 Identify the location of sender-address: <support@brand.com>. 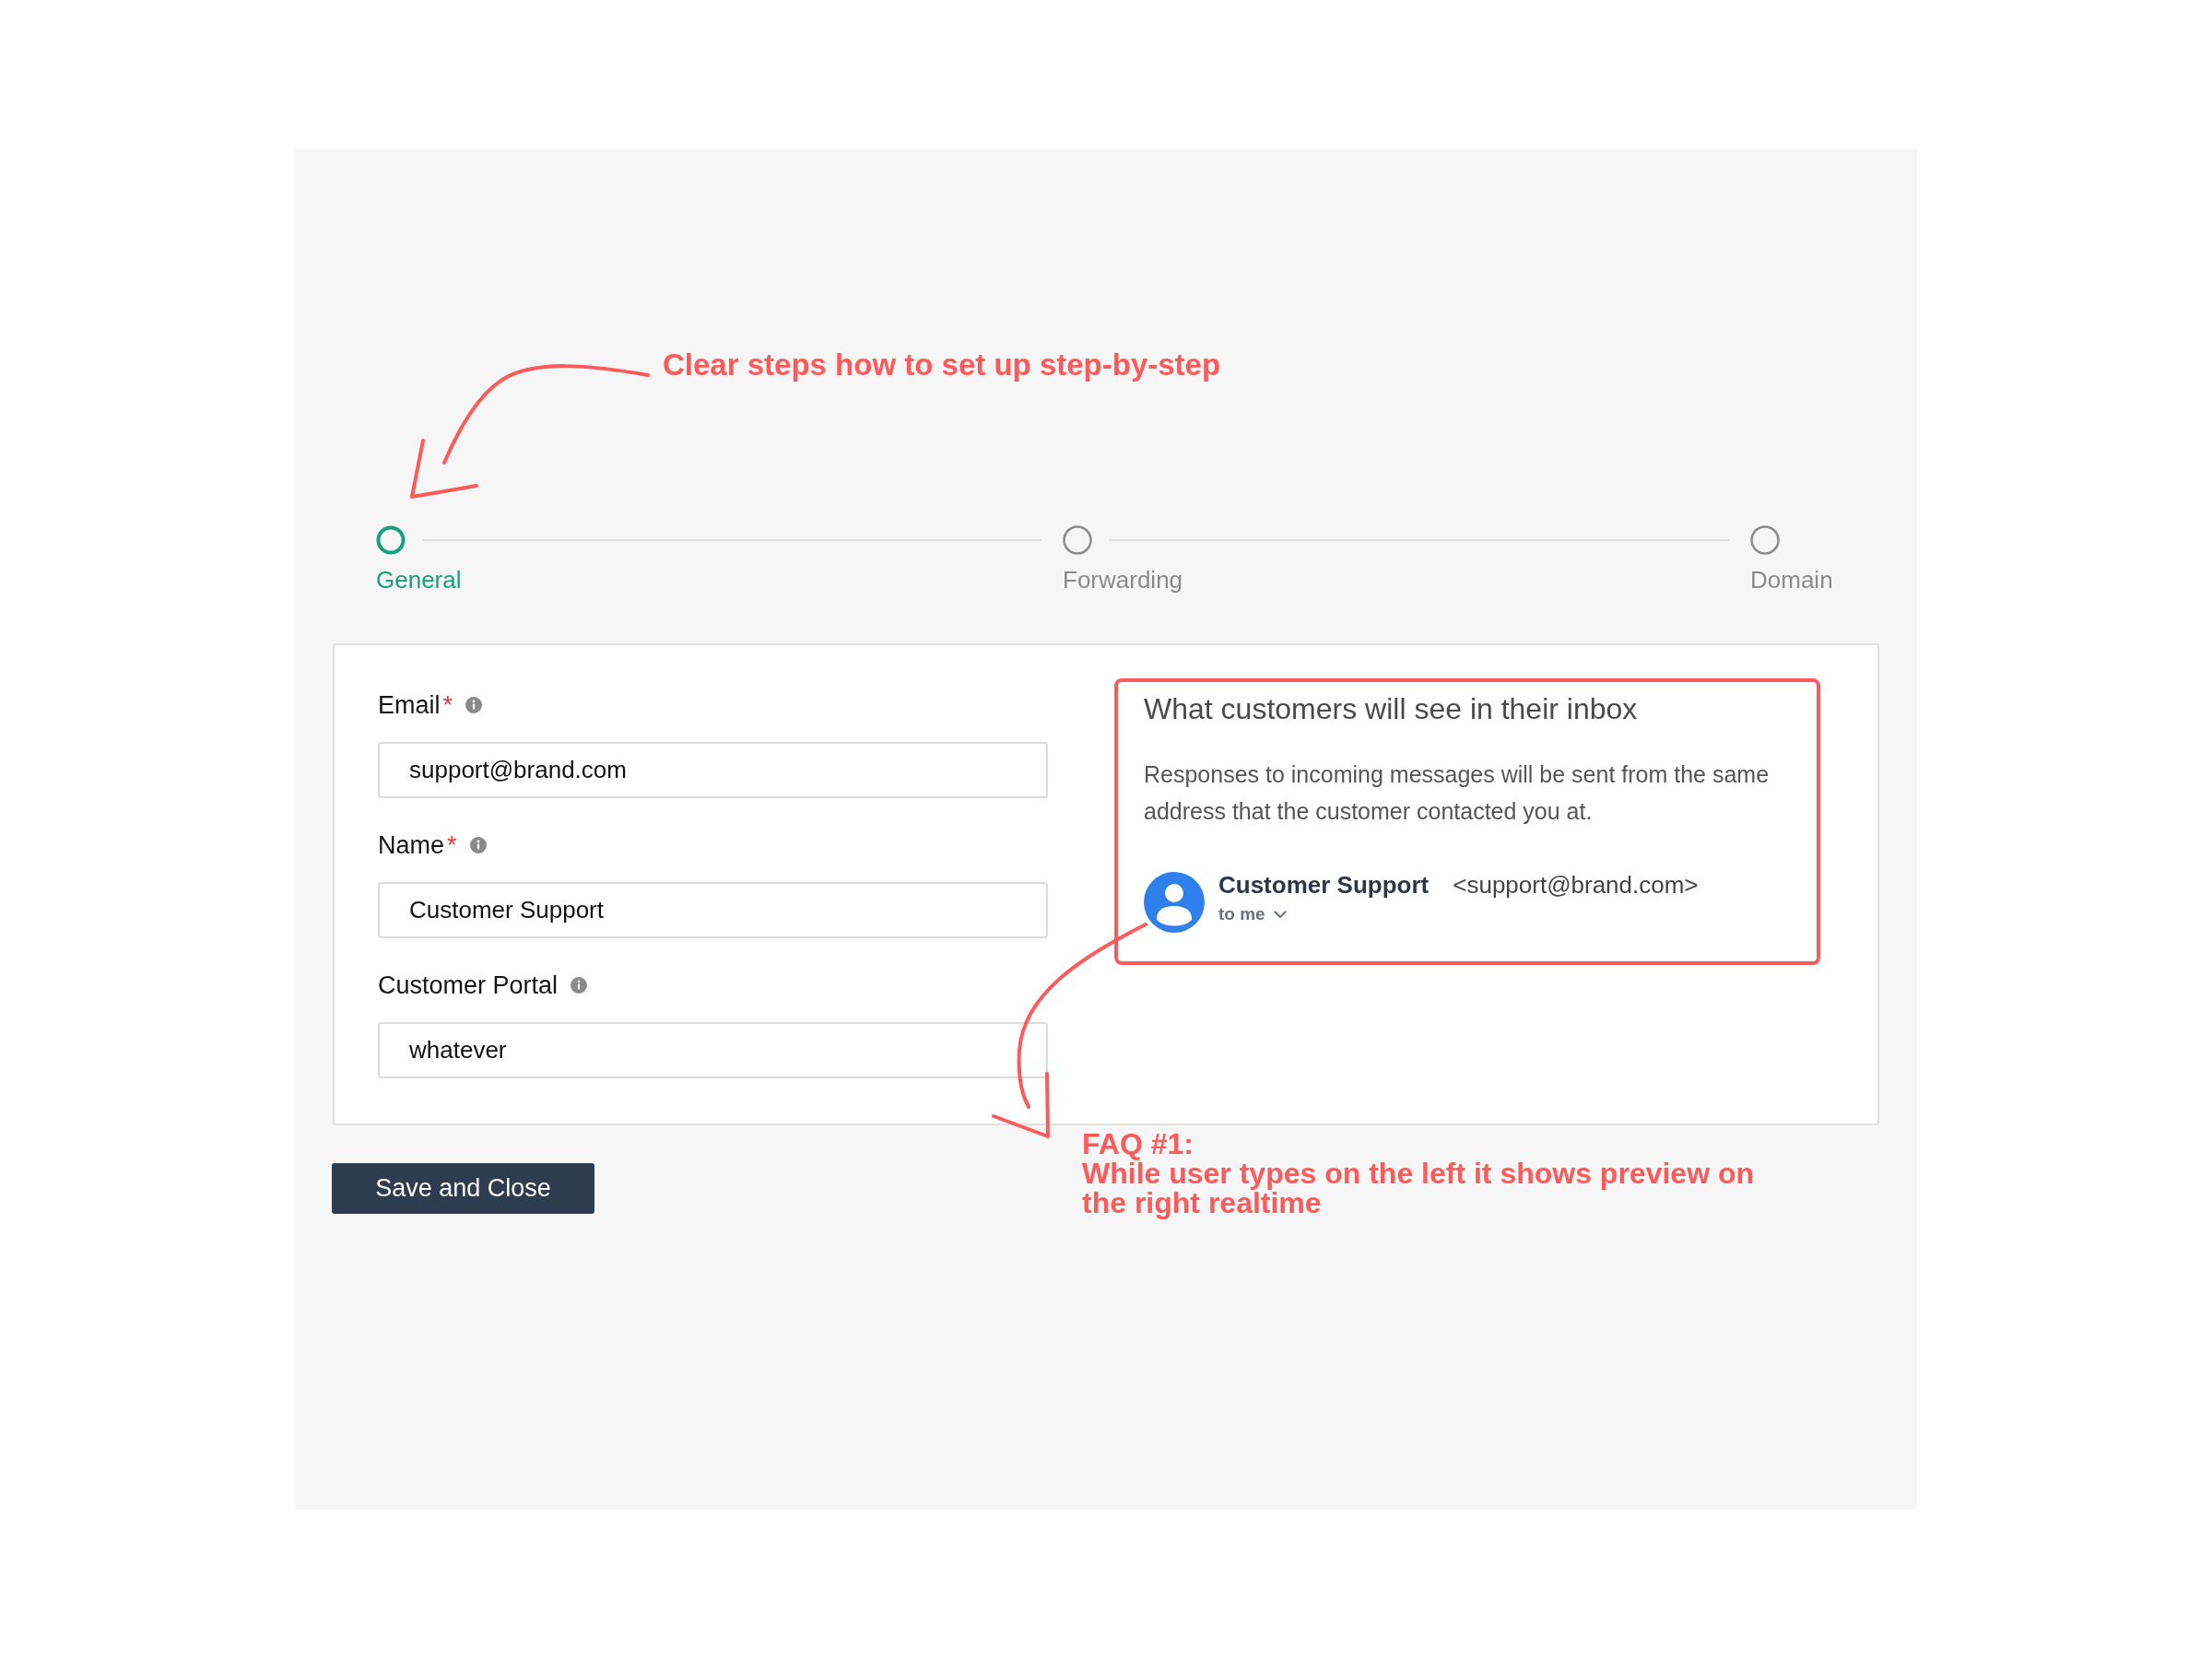
(1576, 885).